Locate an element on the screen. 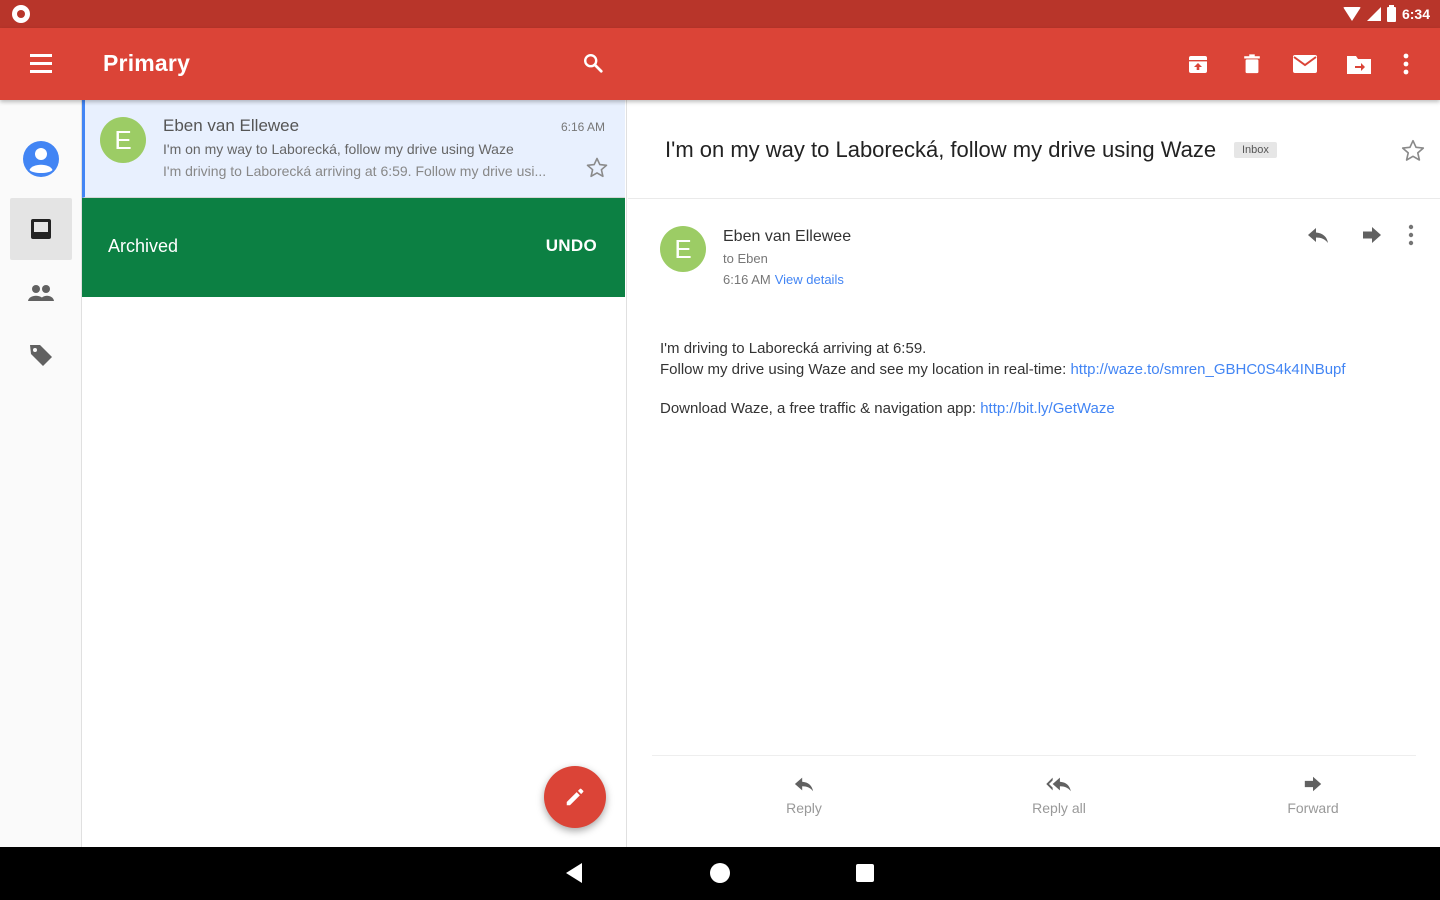 This screenshot has height=900, width=1440. archive-icon is located at coordinates (1198, 64).